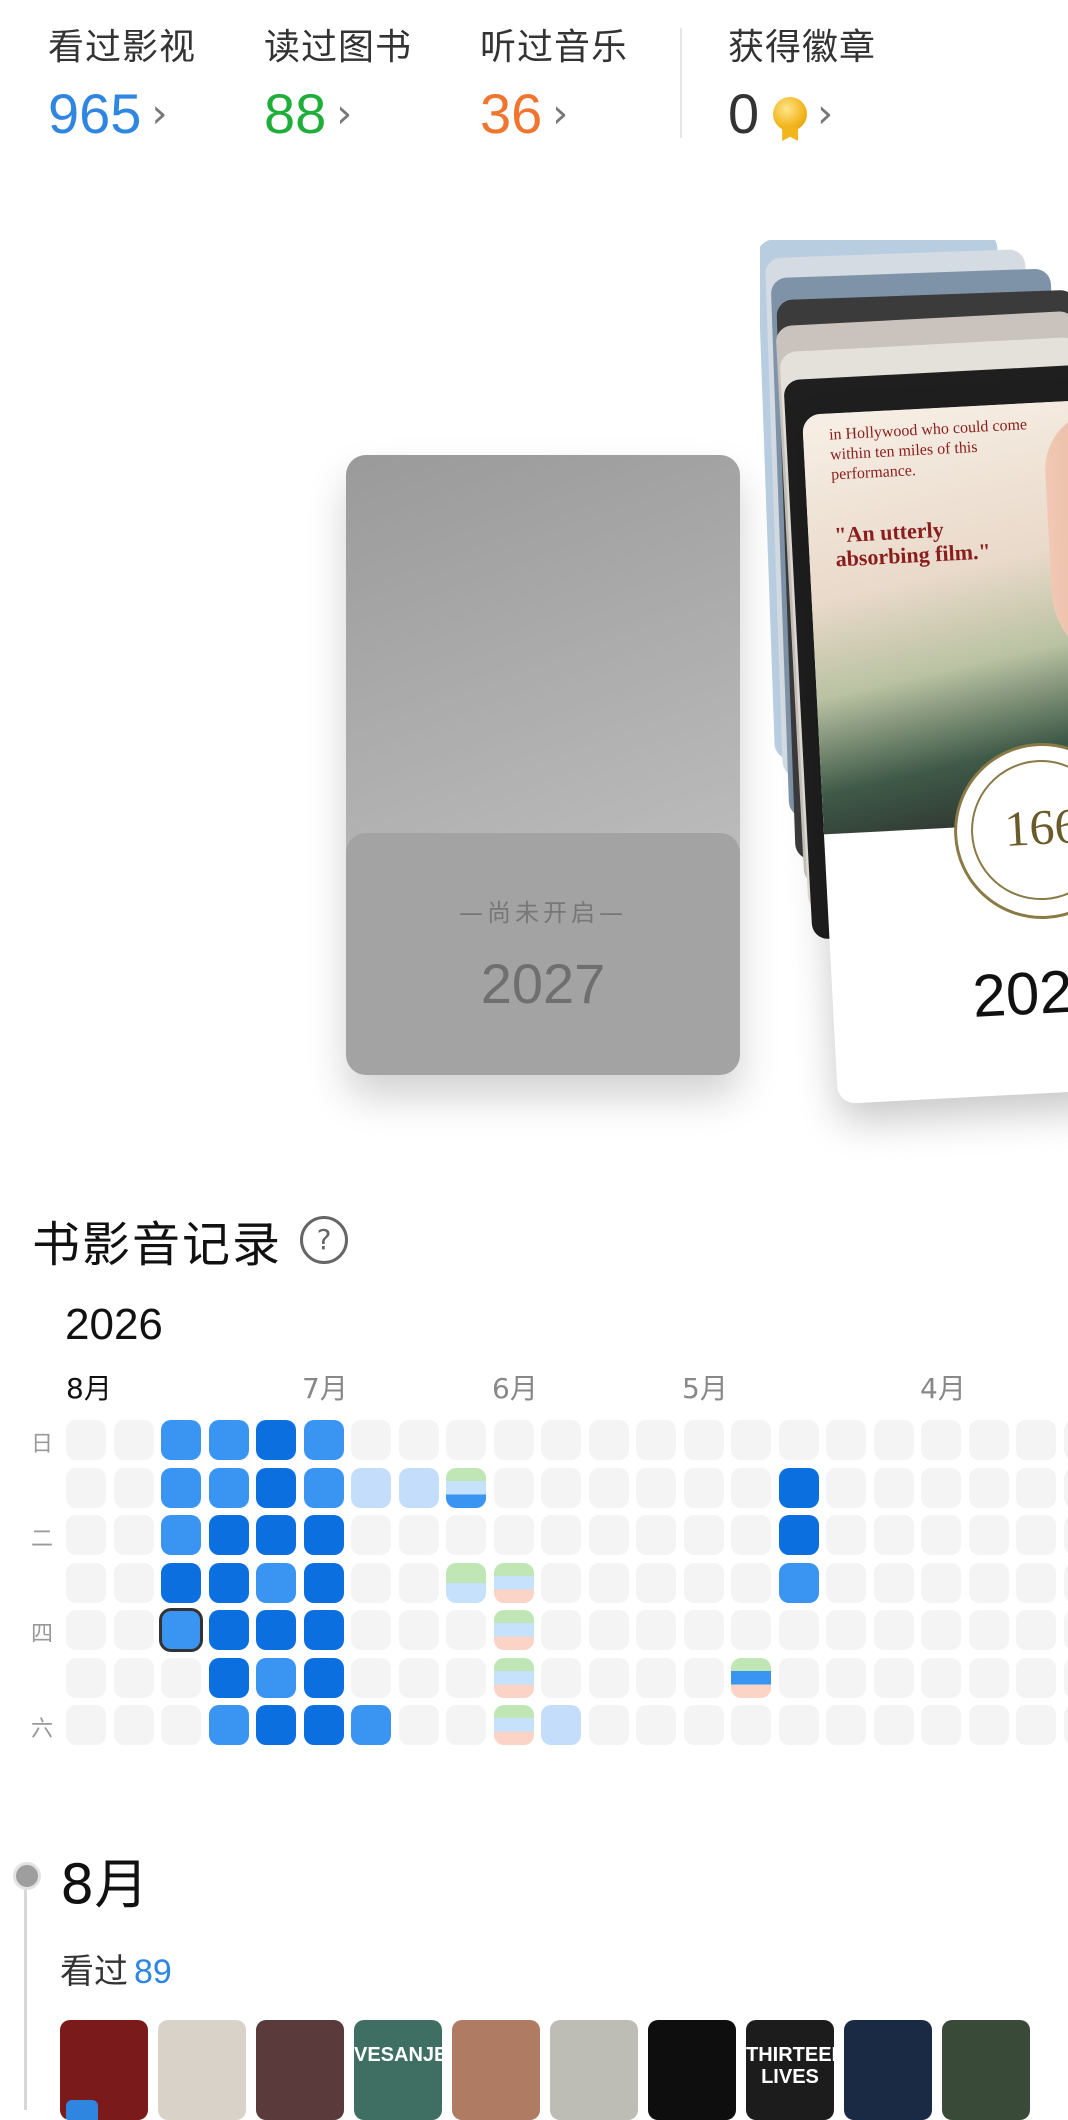  I want to click on question-circle-icon: ?, so click(324, 1240).